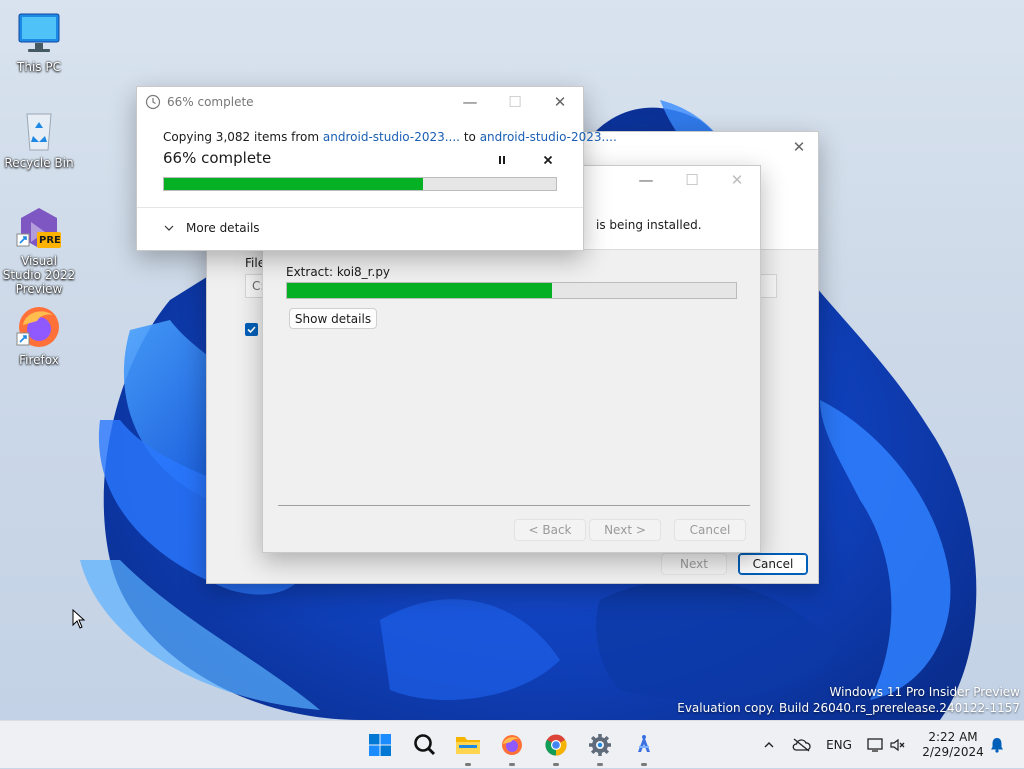 The width and height of the screenshot is (1024, 769). What do you see at coordinates (887, 745) in the screenshot?
I see `network-volume-tray` at bounding box center [887, 745].